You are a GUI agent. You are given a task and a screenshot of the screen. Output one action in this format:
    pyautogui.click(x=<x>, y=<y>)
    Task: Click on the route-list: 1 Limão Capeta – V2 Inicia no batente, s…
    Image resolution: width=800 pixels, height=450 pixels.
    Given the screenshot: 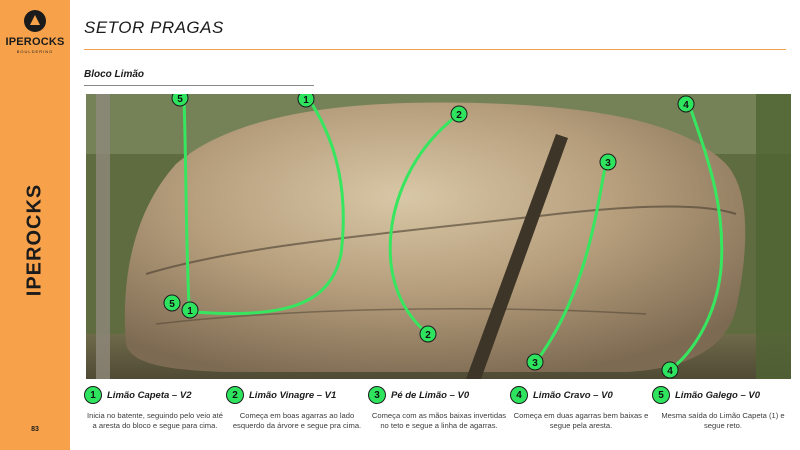 What is the action you would take?
    pyautogui.click(x=439, y=416)
    